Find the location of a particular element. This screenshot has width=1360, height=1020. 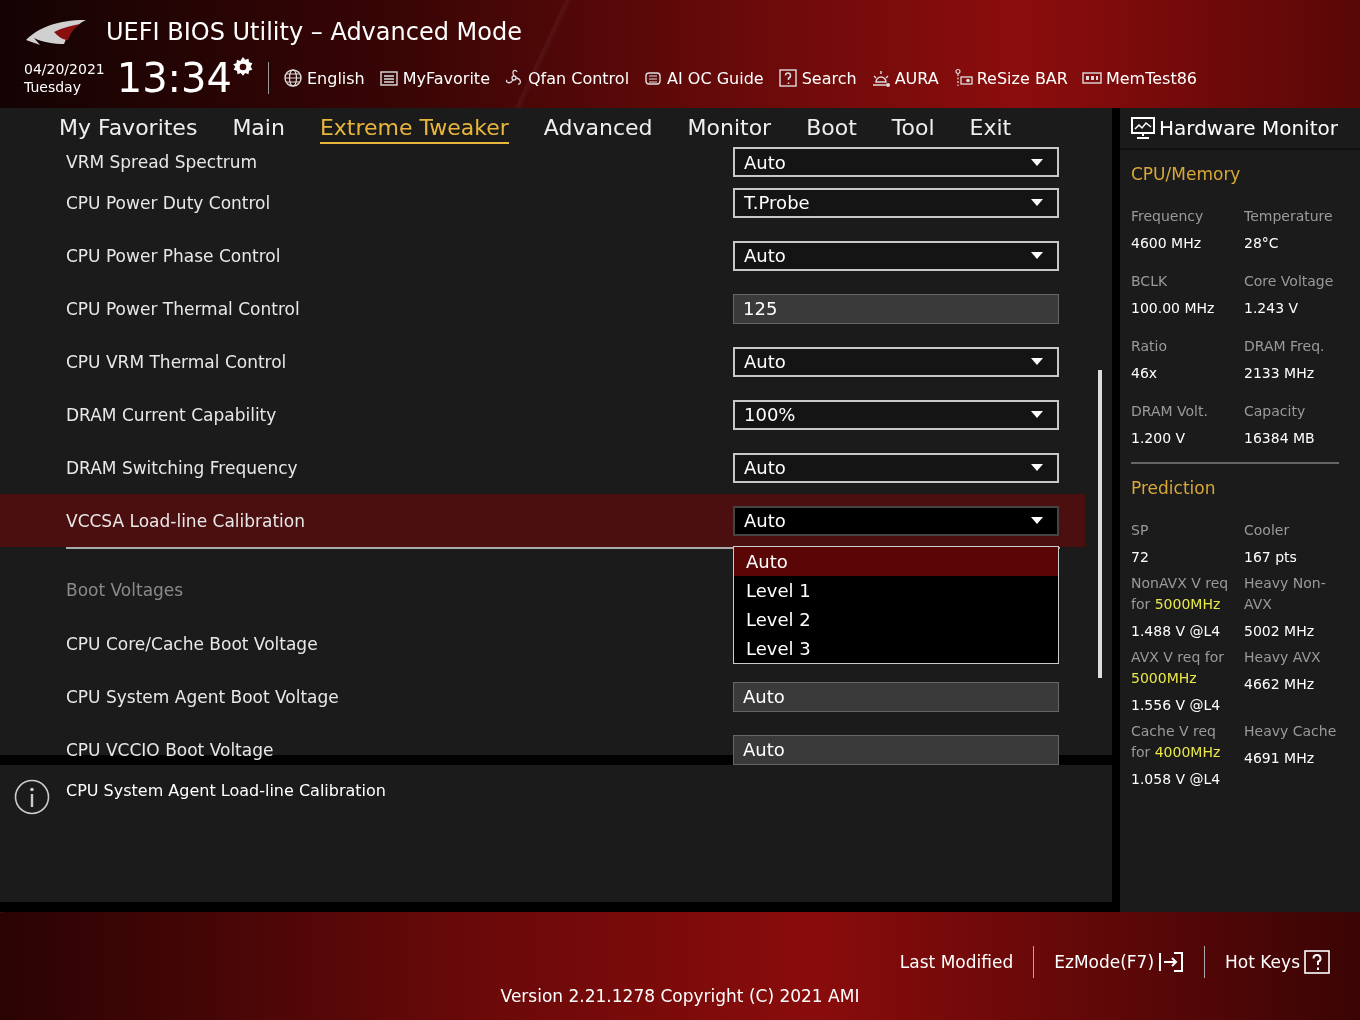

section-title: CPU/Memory is located at coordinates (1186, 174).